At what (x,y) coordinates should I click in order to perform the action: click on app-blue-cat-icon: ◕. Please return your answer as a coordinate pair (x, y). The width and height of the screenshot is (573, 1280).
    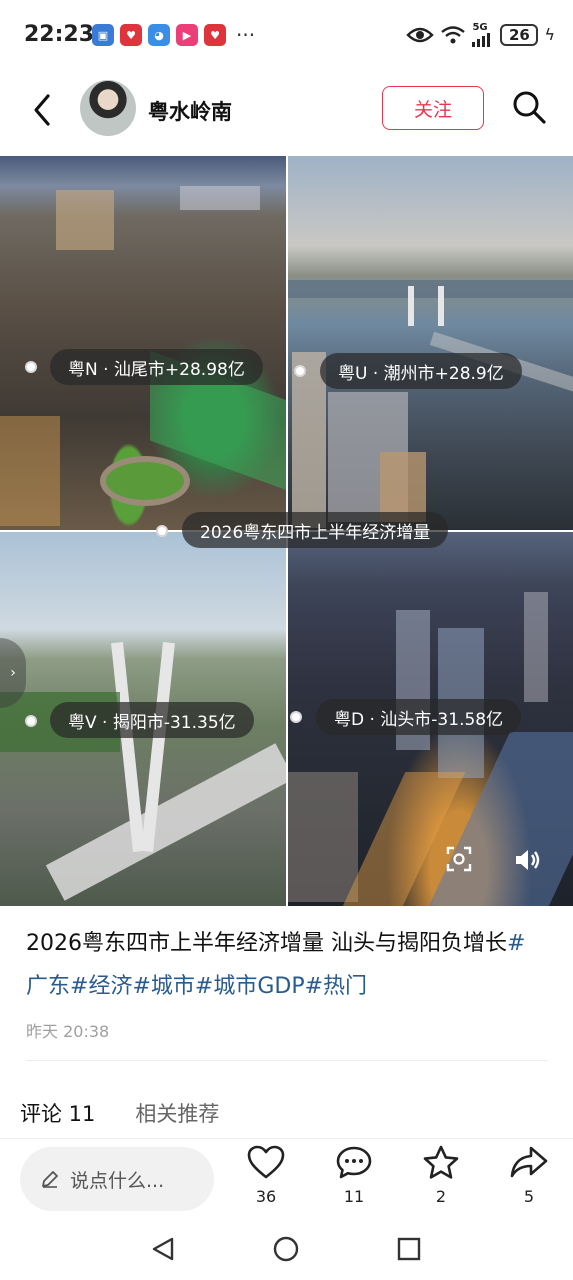
    Looking at the image, I should click on (159, 35).